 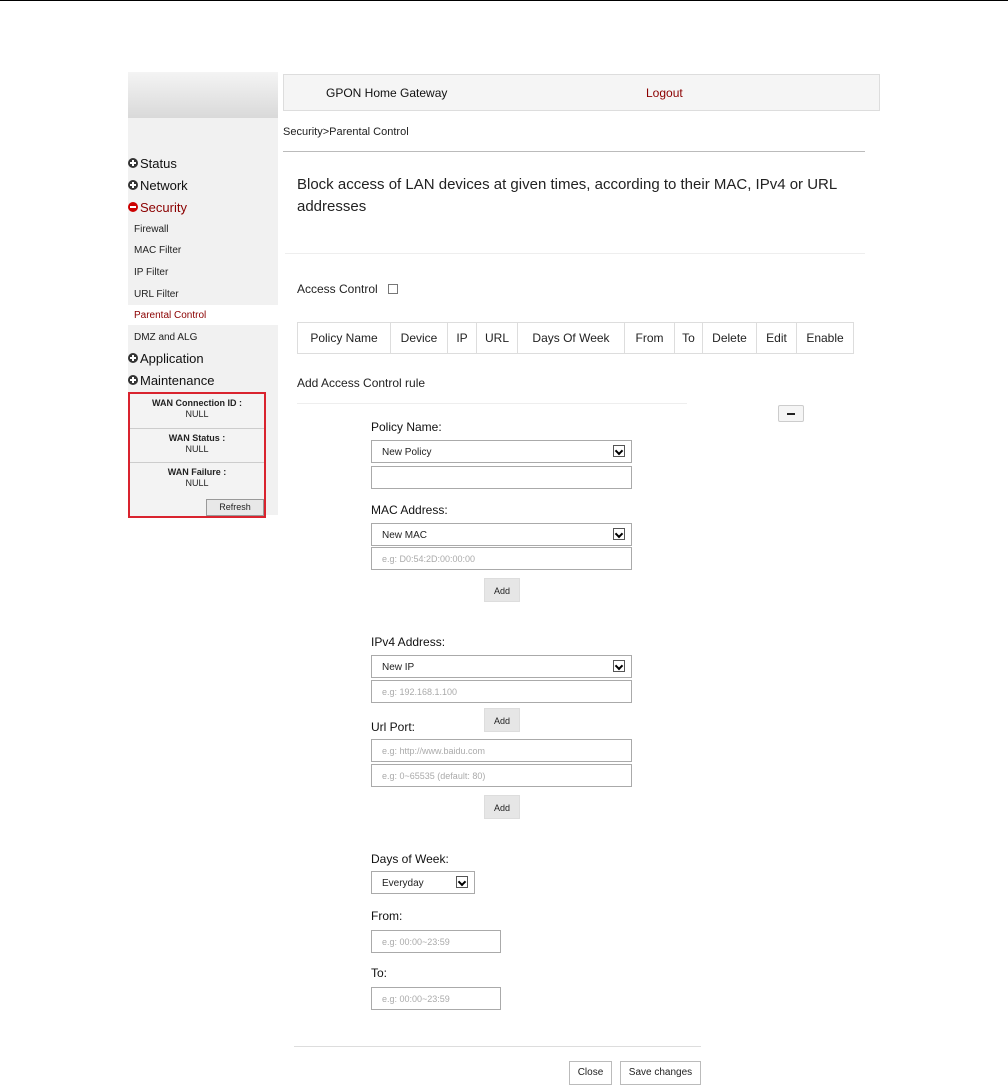 What do you see at coordinates (791, 413) in the screenshot?
I see `collapse-button` at bounding box center [791, 413].